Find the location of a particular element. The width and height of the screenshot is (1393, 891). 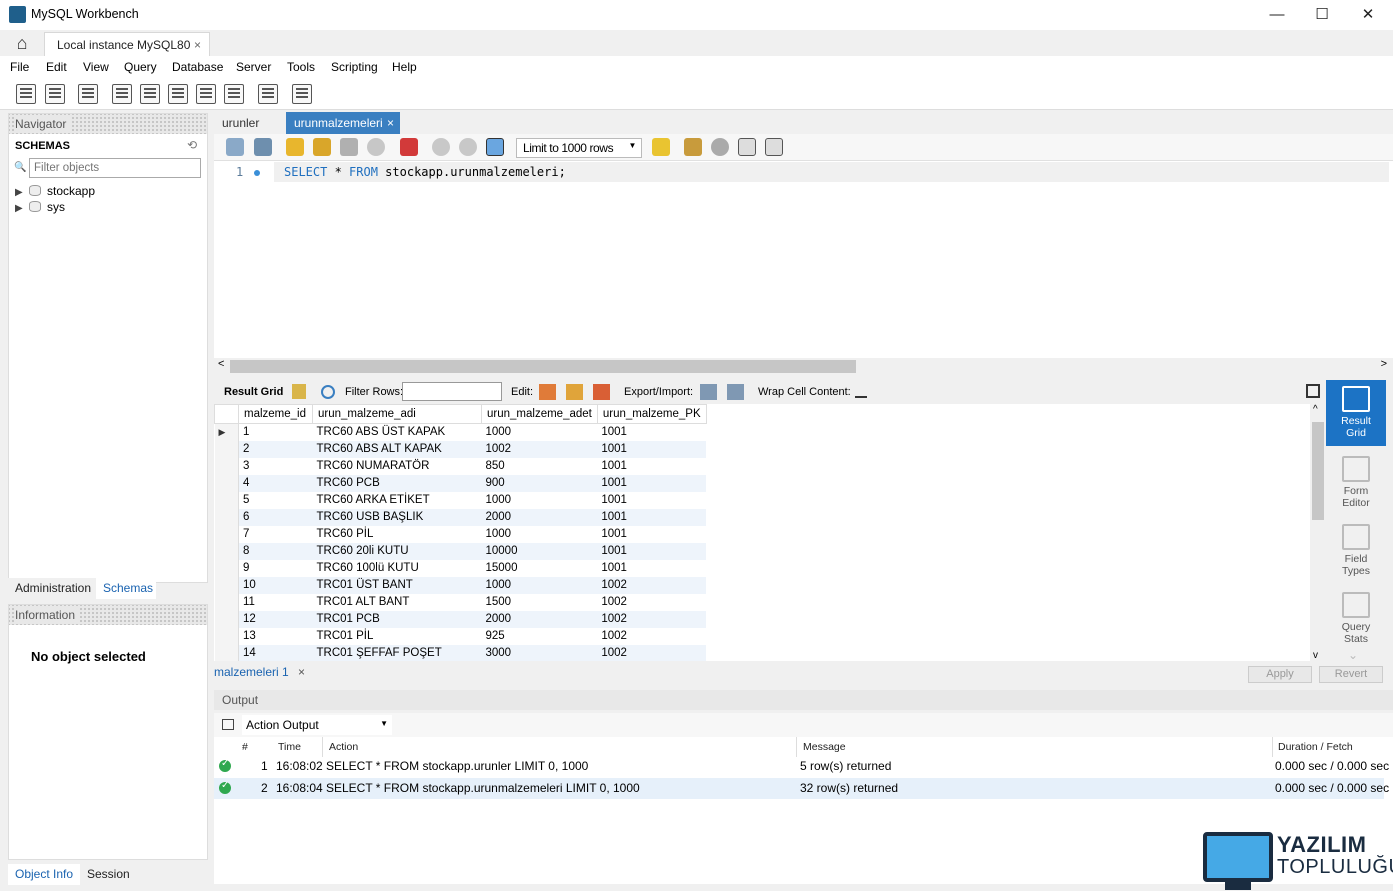

word-wrap-icon is located at coordinates (774, 147).